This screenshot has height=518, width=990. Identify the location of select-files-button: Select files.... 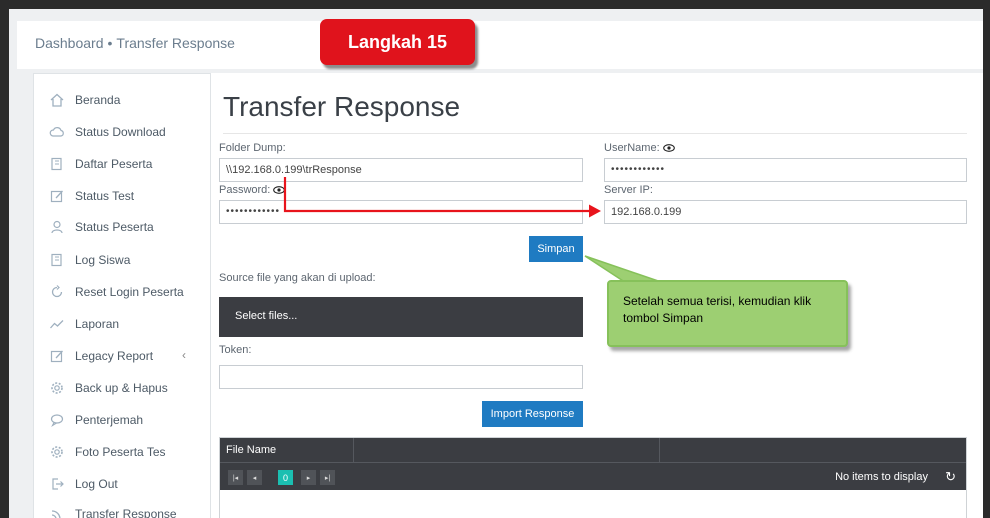
(266, 316).